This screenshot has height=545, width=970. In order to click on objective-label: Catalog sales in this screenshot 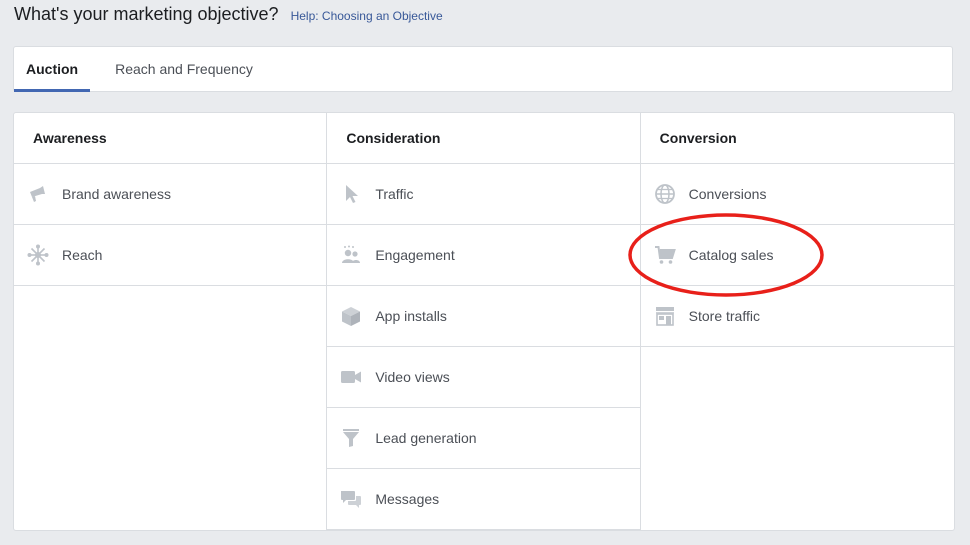, I will do `click(731, 255)`.